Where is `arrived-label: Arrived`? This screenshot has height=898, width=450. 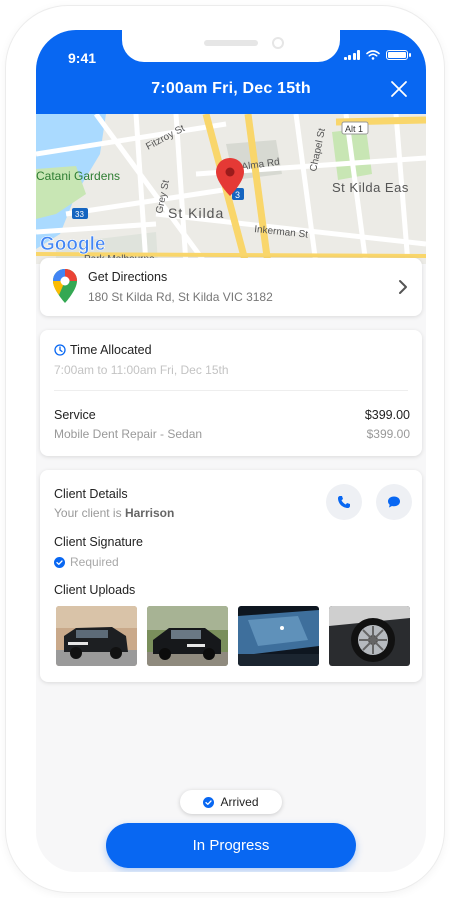
arrived-label: Arrived is located at coordinates (239, 802).